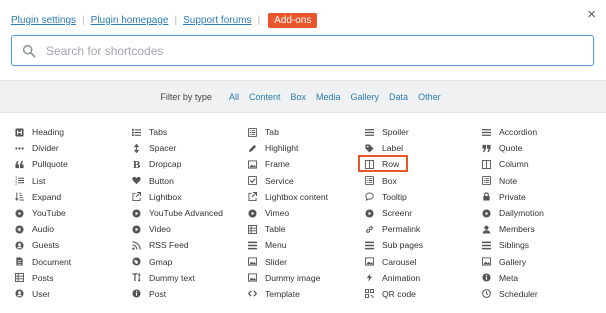 Image resolution: width=606 pixels, height=313 pixels. What do you see at coordinates (277, 213) in the screenshot?
I see `shortcode-label: Vimeo` at bounding box center [277, 213].